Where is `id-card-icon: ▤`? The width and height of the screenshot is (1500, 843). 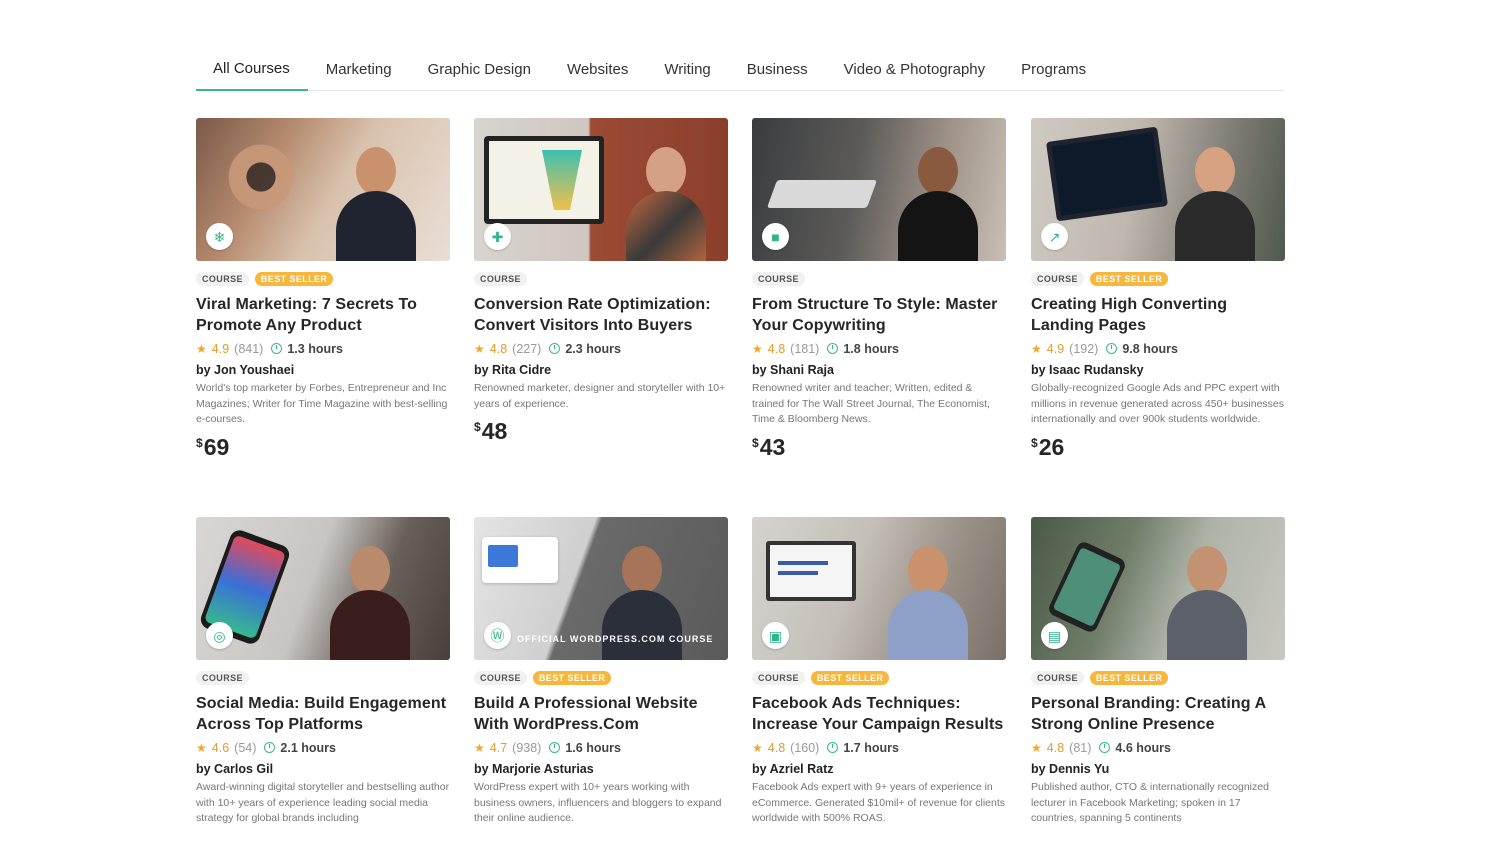 id-card-icon: ▤ is located at coordinates (1054, 635).